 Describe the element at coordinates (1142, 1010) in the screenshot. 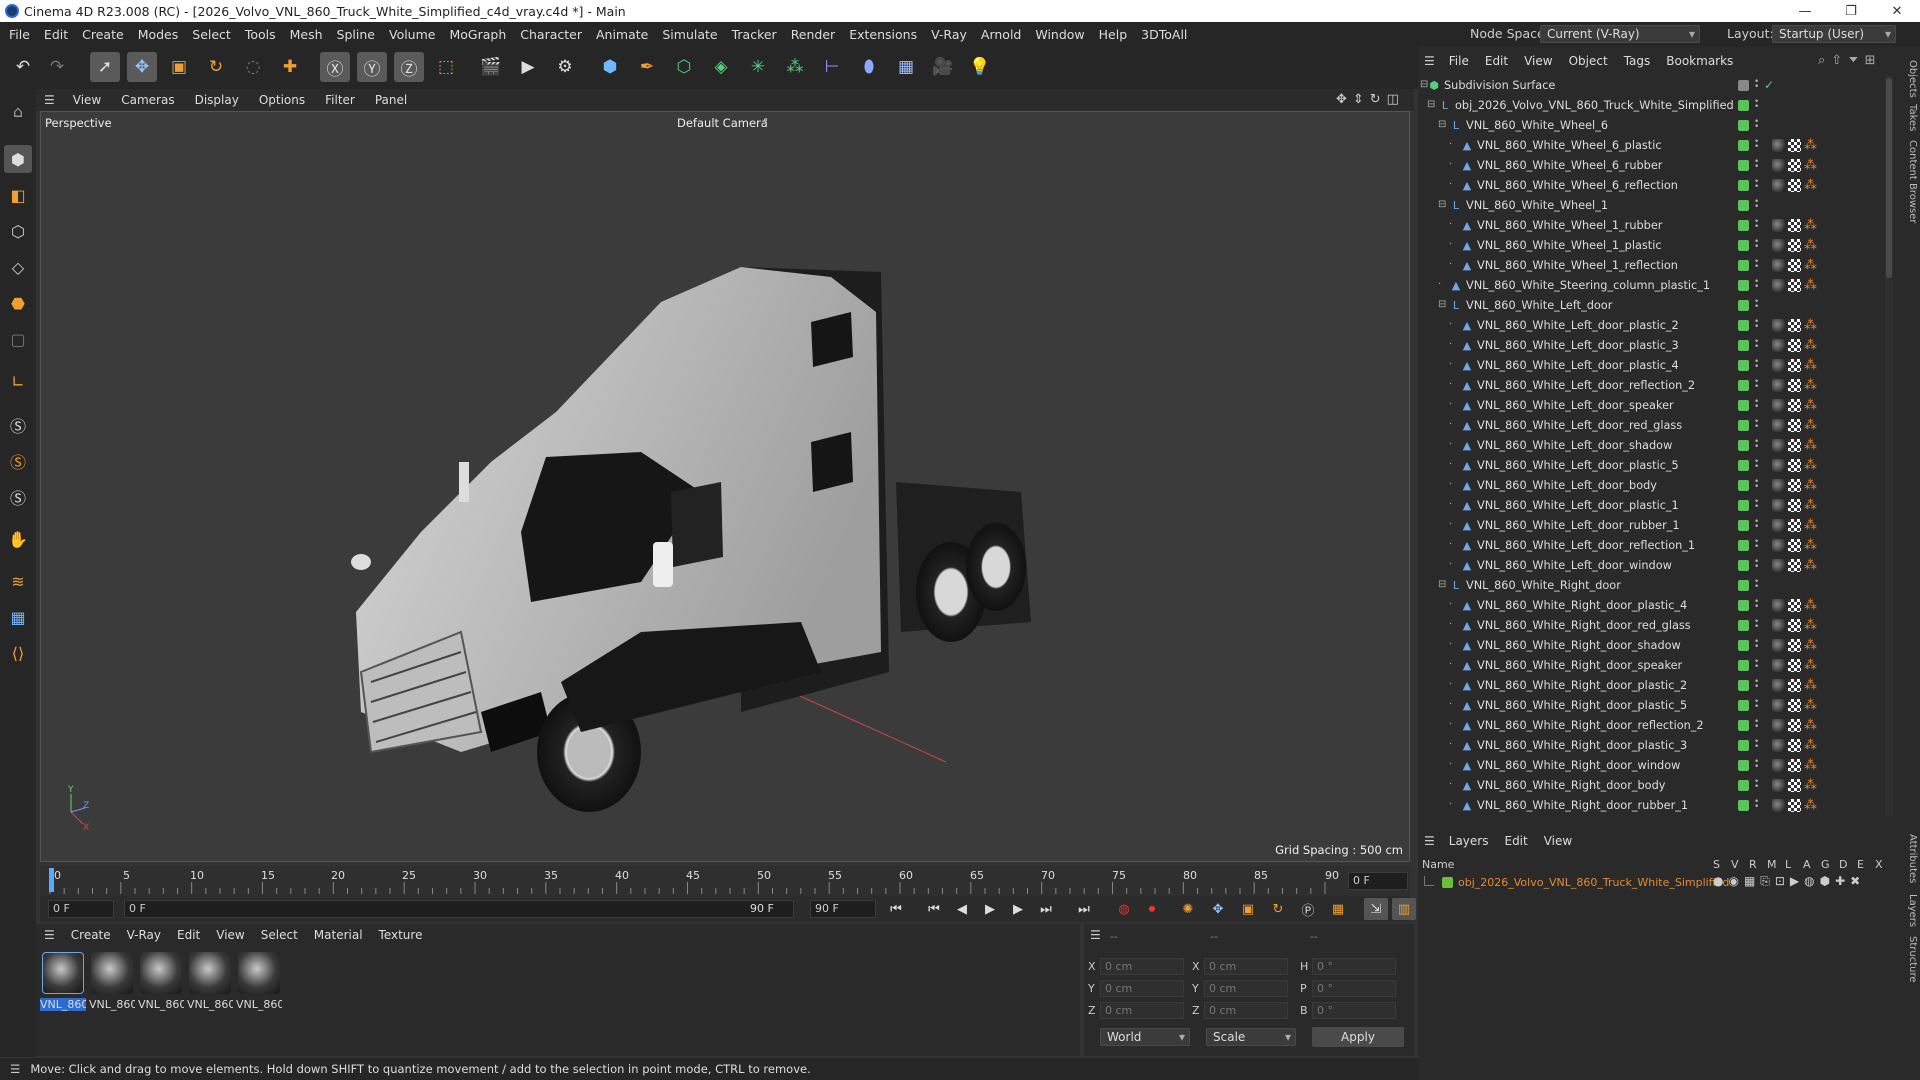

I see `pos-z-field: 0 cm` at that location.